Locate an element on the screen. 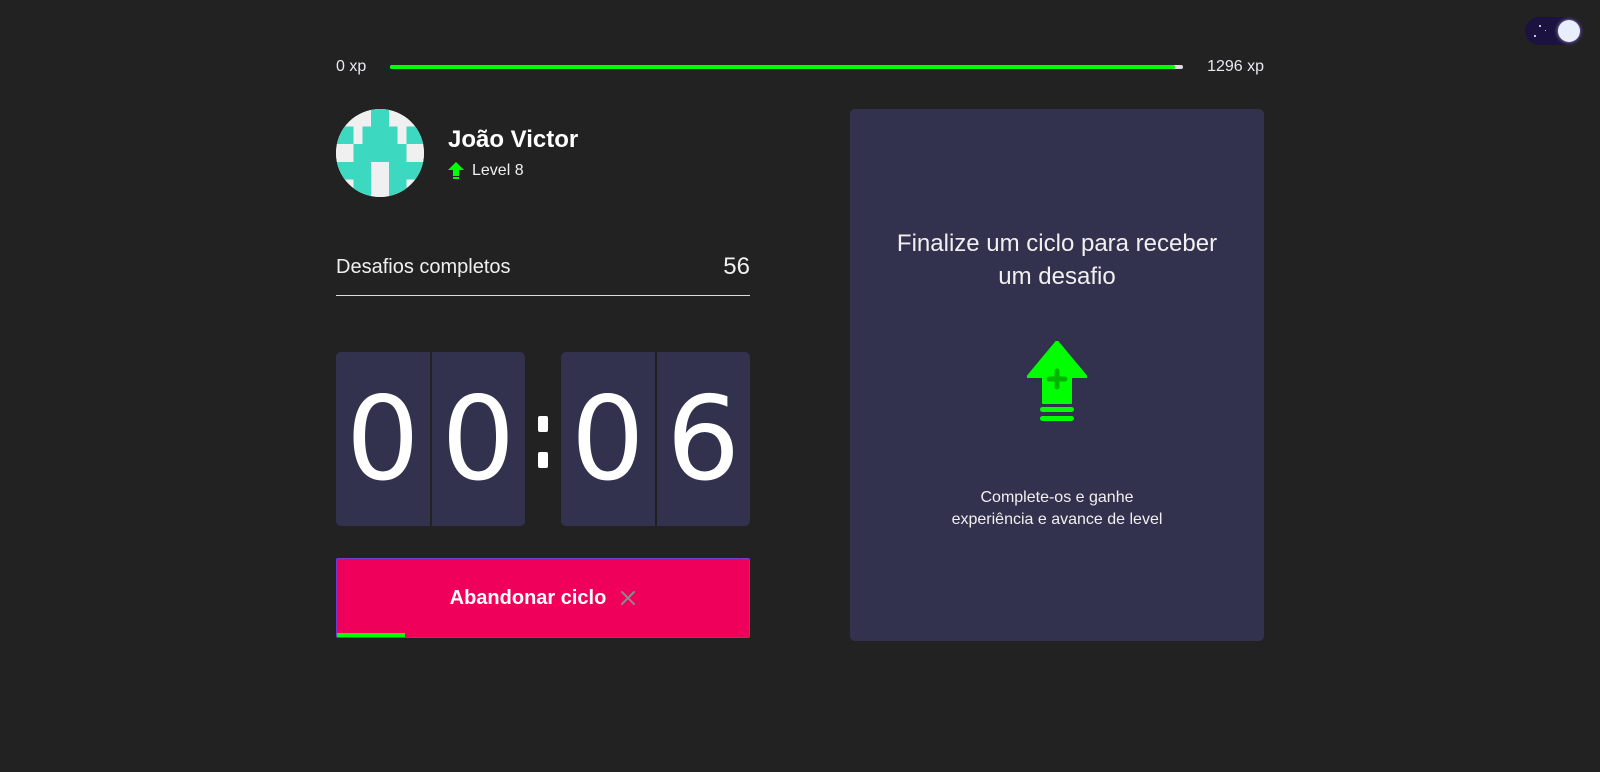 Image resolution: width=1600 pixels, height=772 pixels. second-digit-tens: 0 is located at coordinates (607, 439).